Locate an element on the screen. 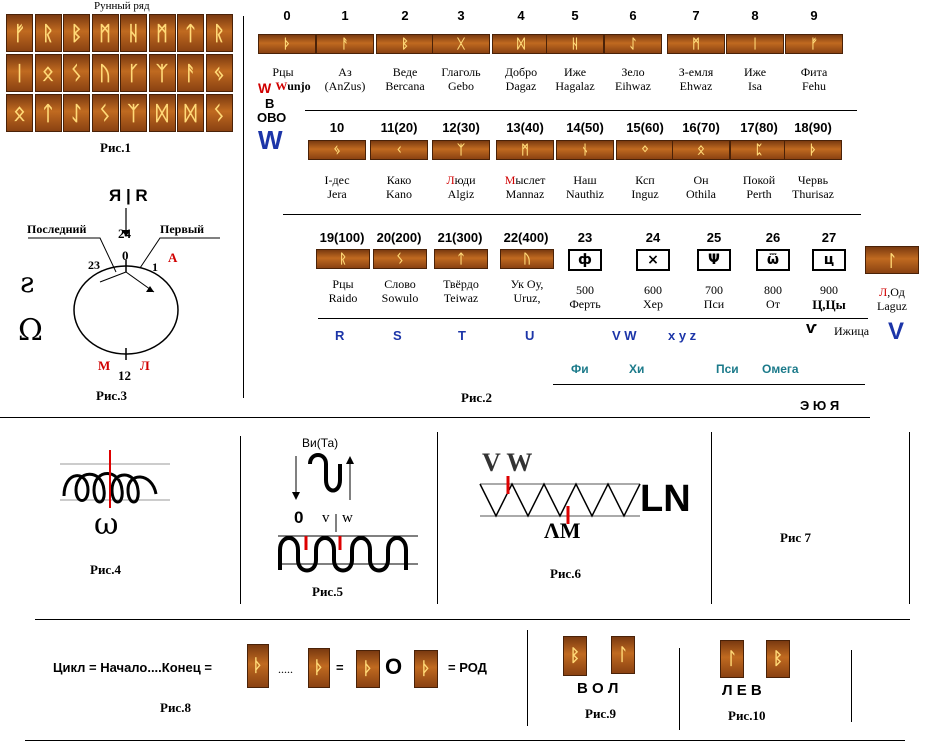 This screenshot has width=925, height=750. rune-tile: ᛊ is located at coordinates (400, 259).